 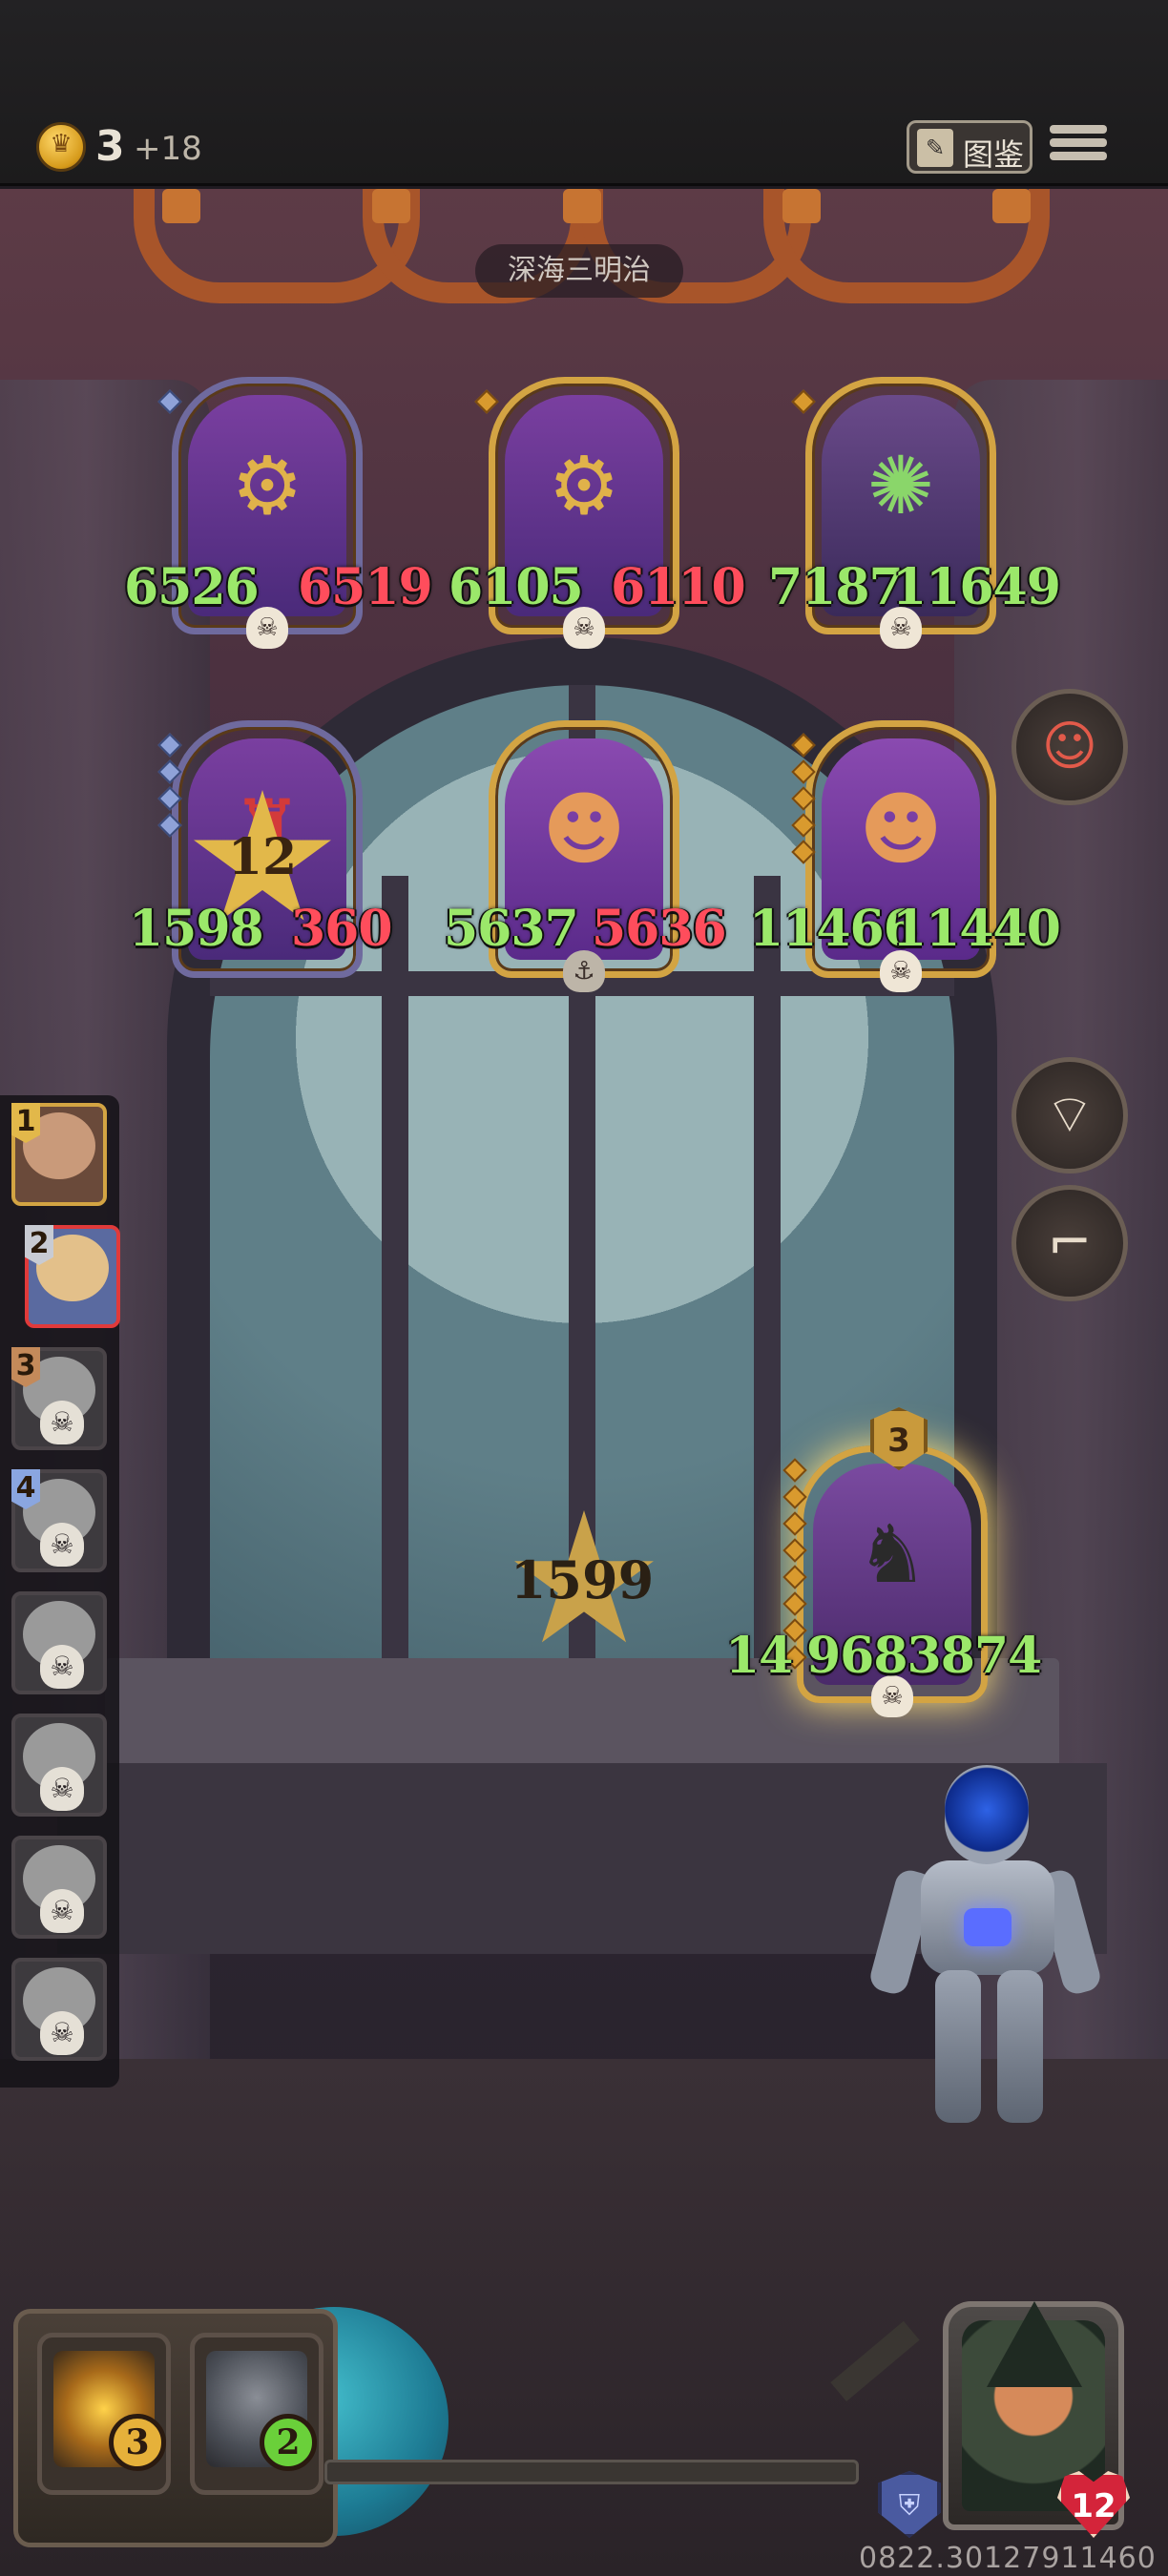 I want to click on rifle-button: ⌐, so click(x=1070, y=1243).